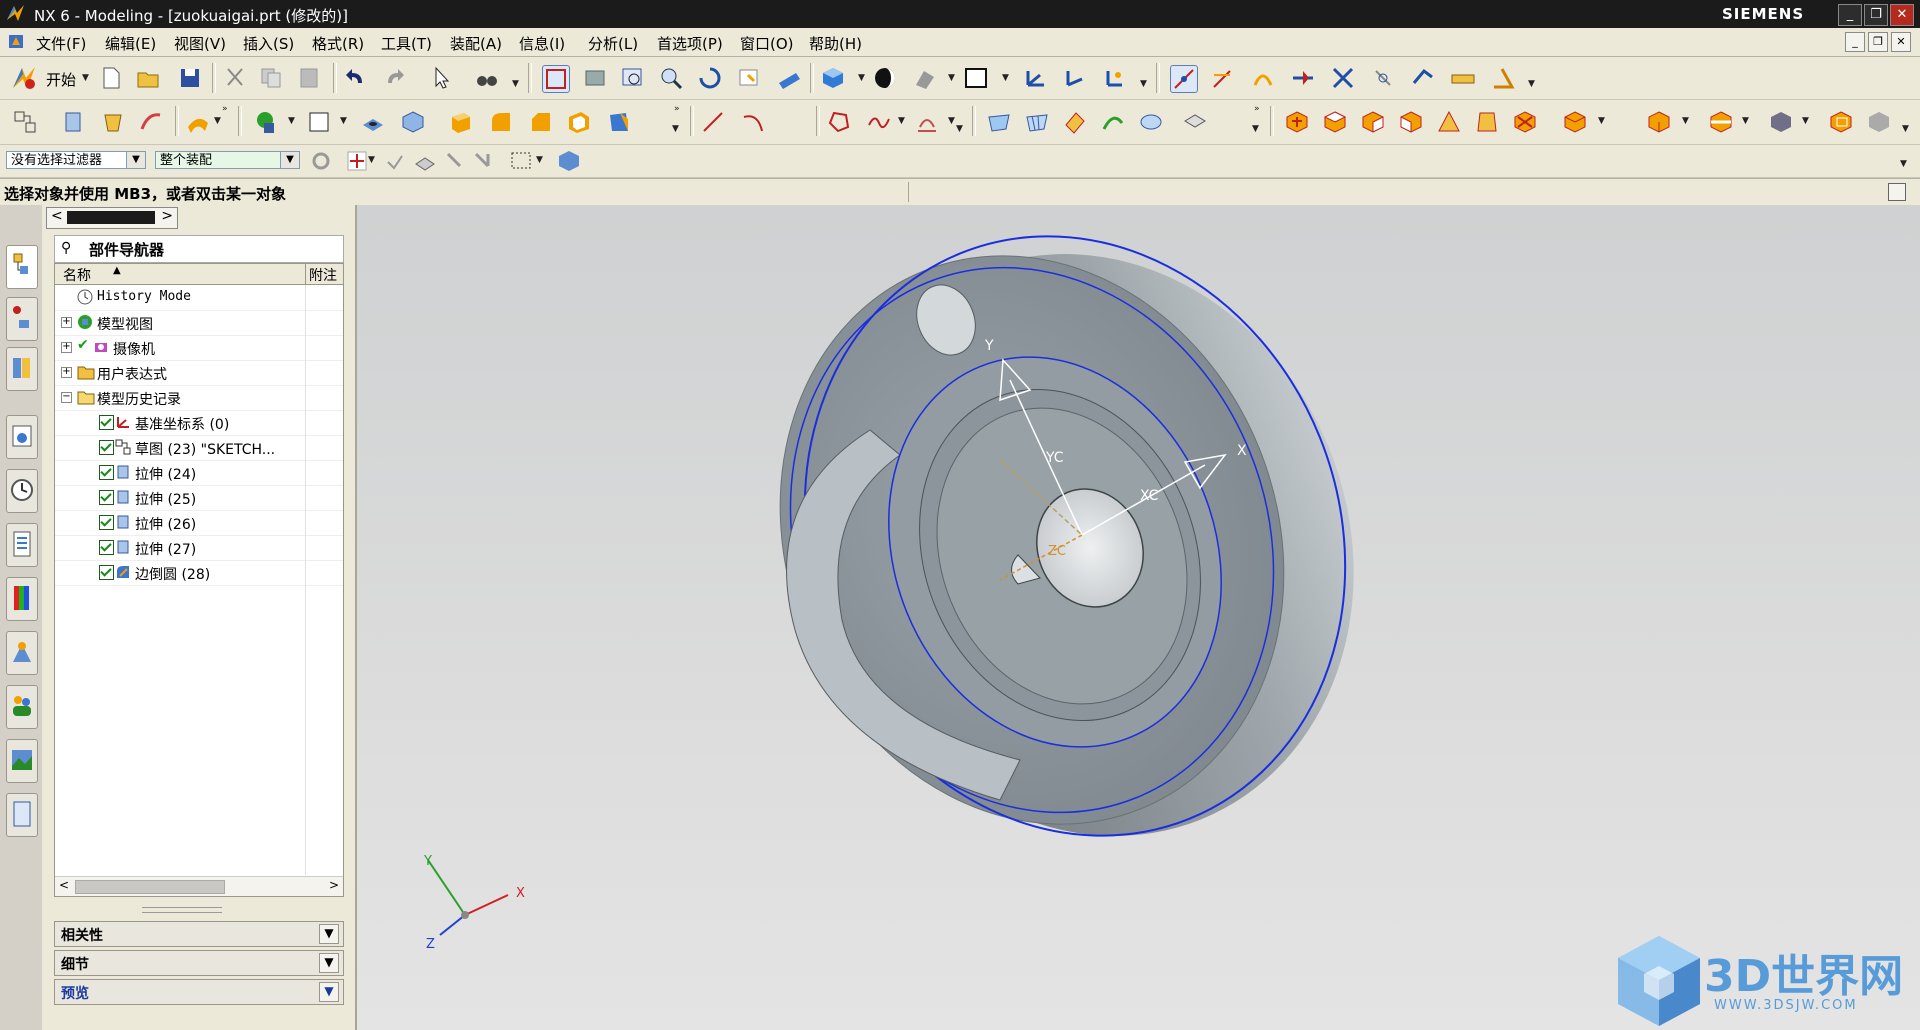 The height and width of the screenshot is (1030, 1920). Describe the element at coordinates (1901, 42) in the screenshot. I see `mdi-close-button: ✕` at that location.